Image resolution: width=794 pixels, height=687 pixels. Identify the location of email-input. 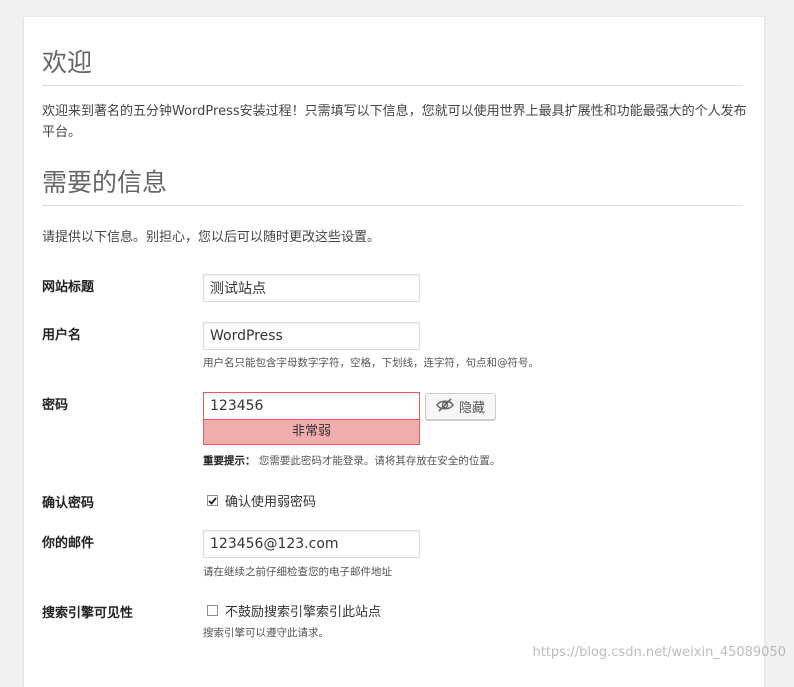
(311, 544).